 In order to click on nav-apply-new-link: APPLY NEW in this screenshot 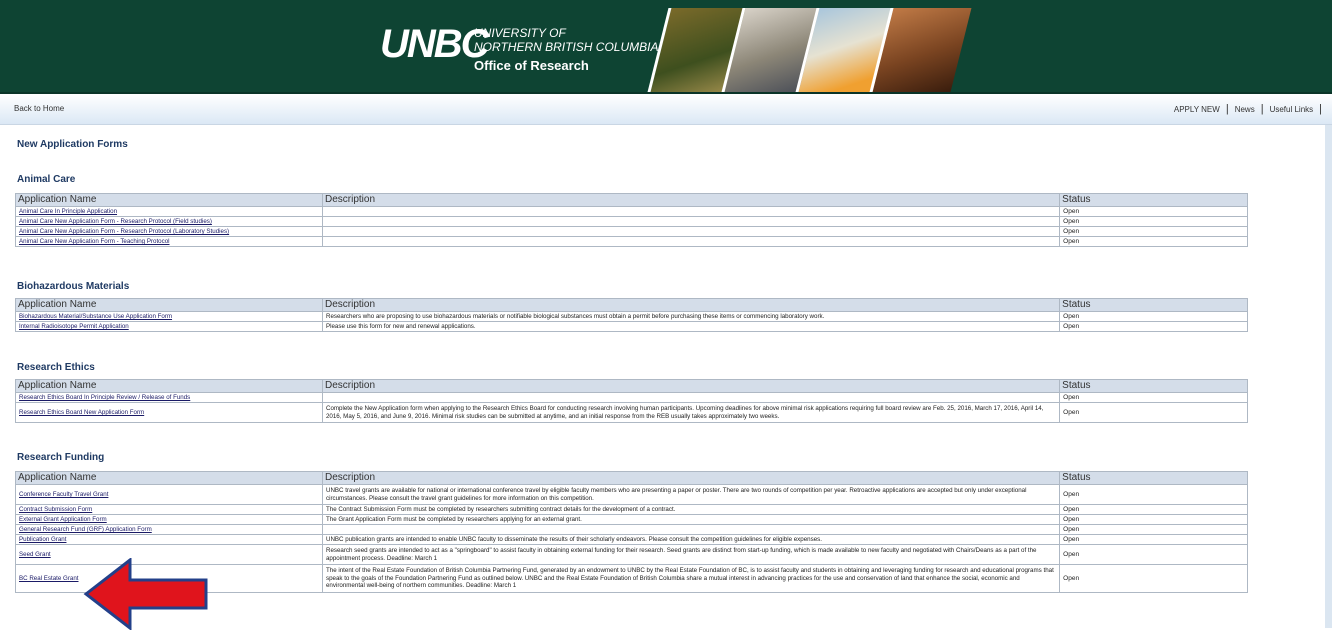, I will do `click(1197, 109)`.